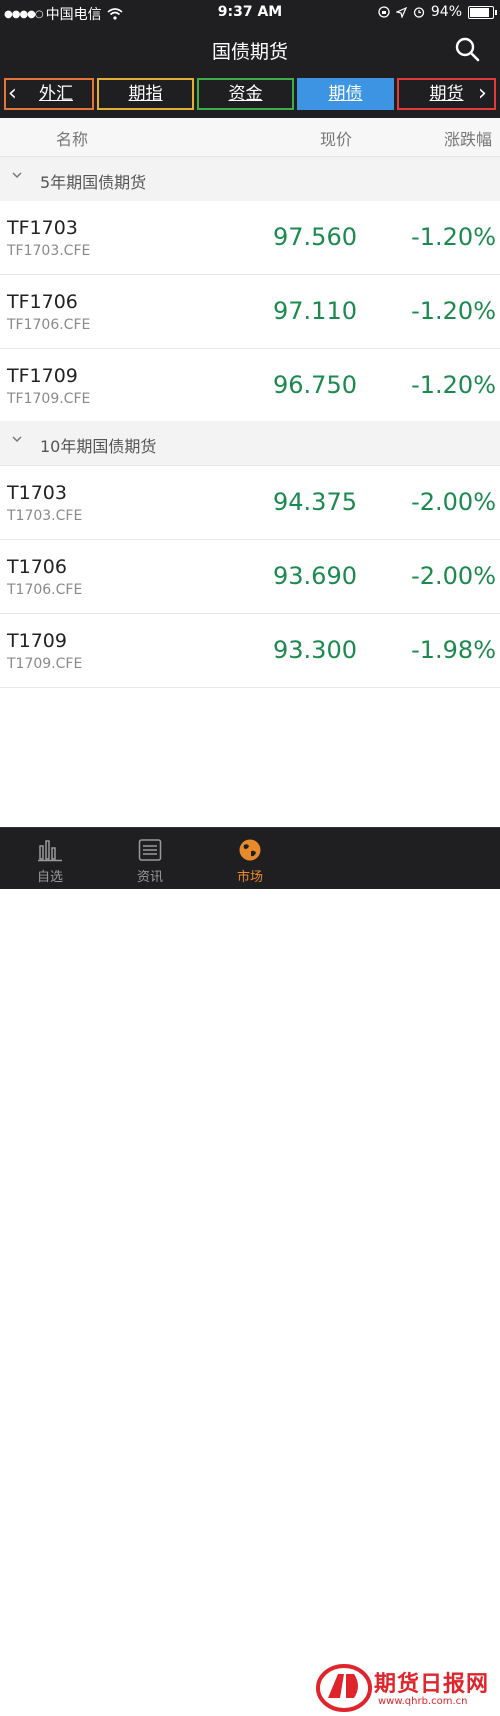  What do you see at coordinates (45, 590) in the screenshot?
I see `contract-code: T1706.CFE` at bounding box center [45, 590].